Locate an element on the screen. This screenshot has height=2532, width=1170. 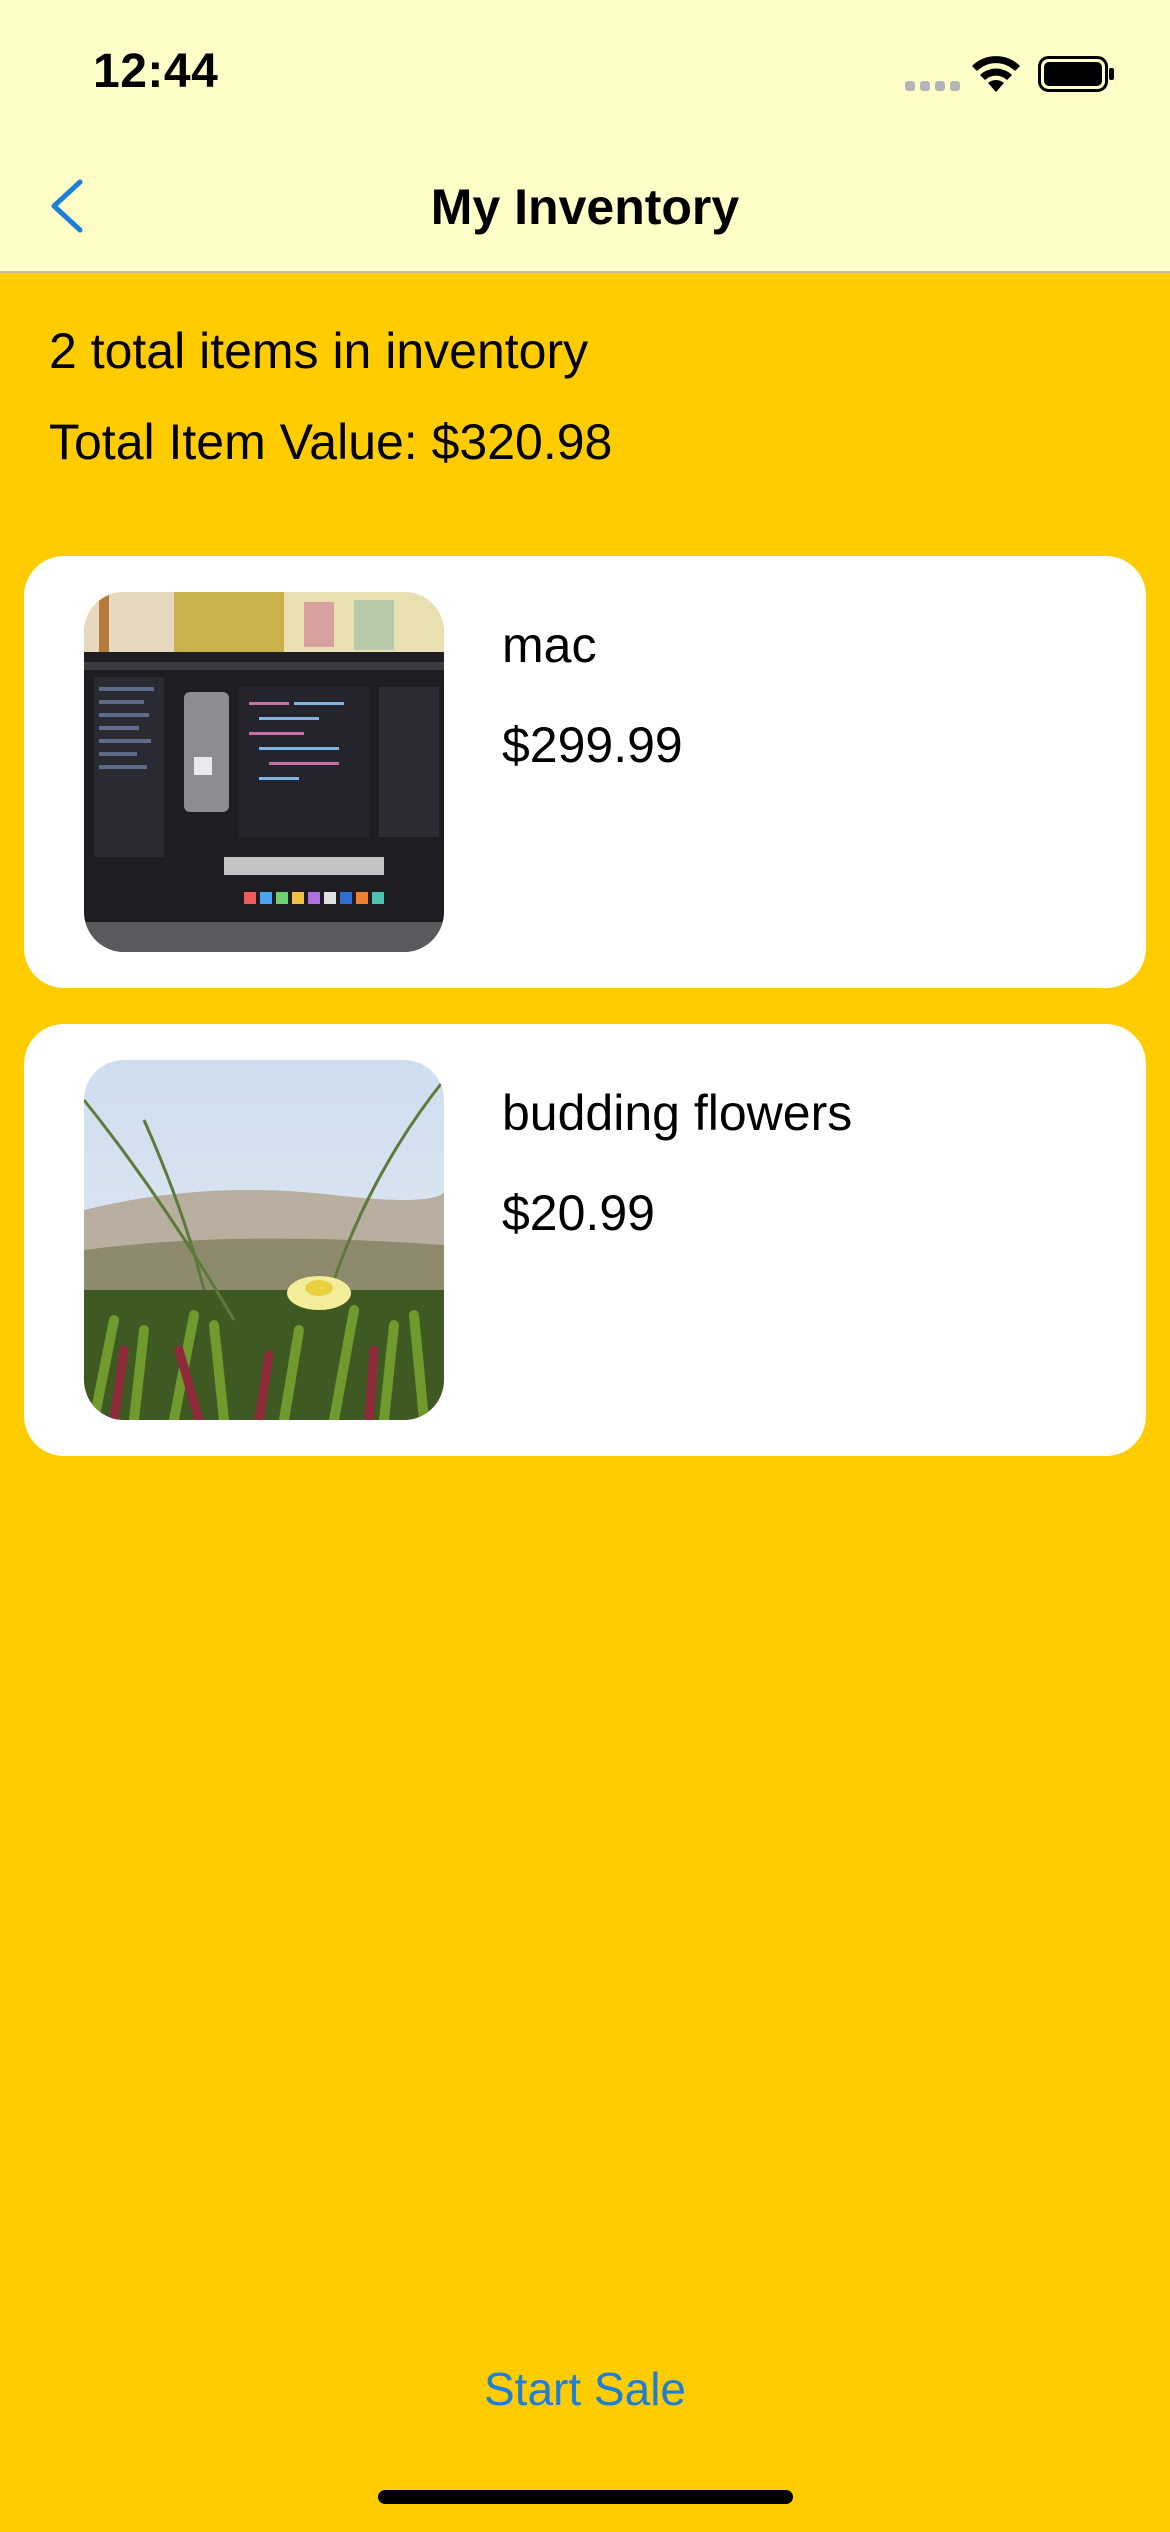
battery-icon is located at coordinates (1076, 74).